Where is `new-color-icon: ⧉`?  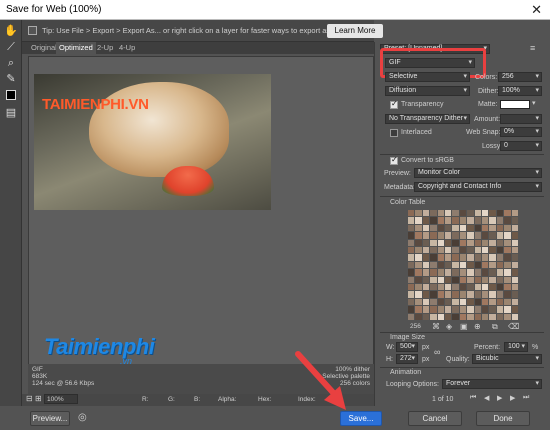
new-color-icon: ⧉ is located at coordinates (495, 327).